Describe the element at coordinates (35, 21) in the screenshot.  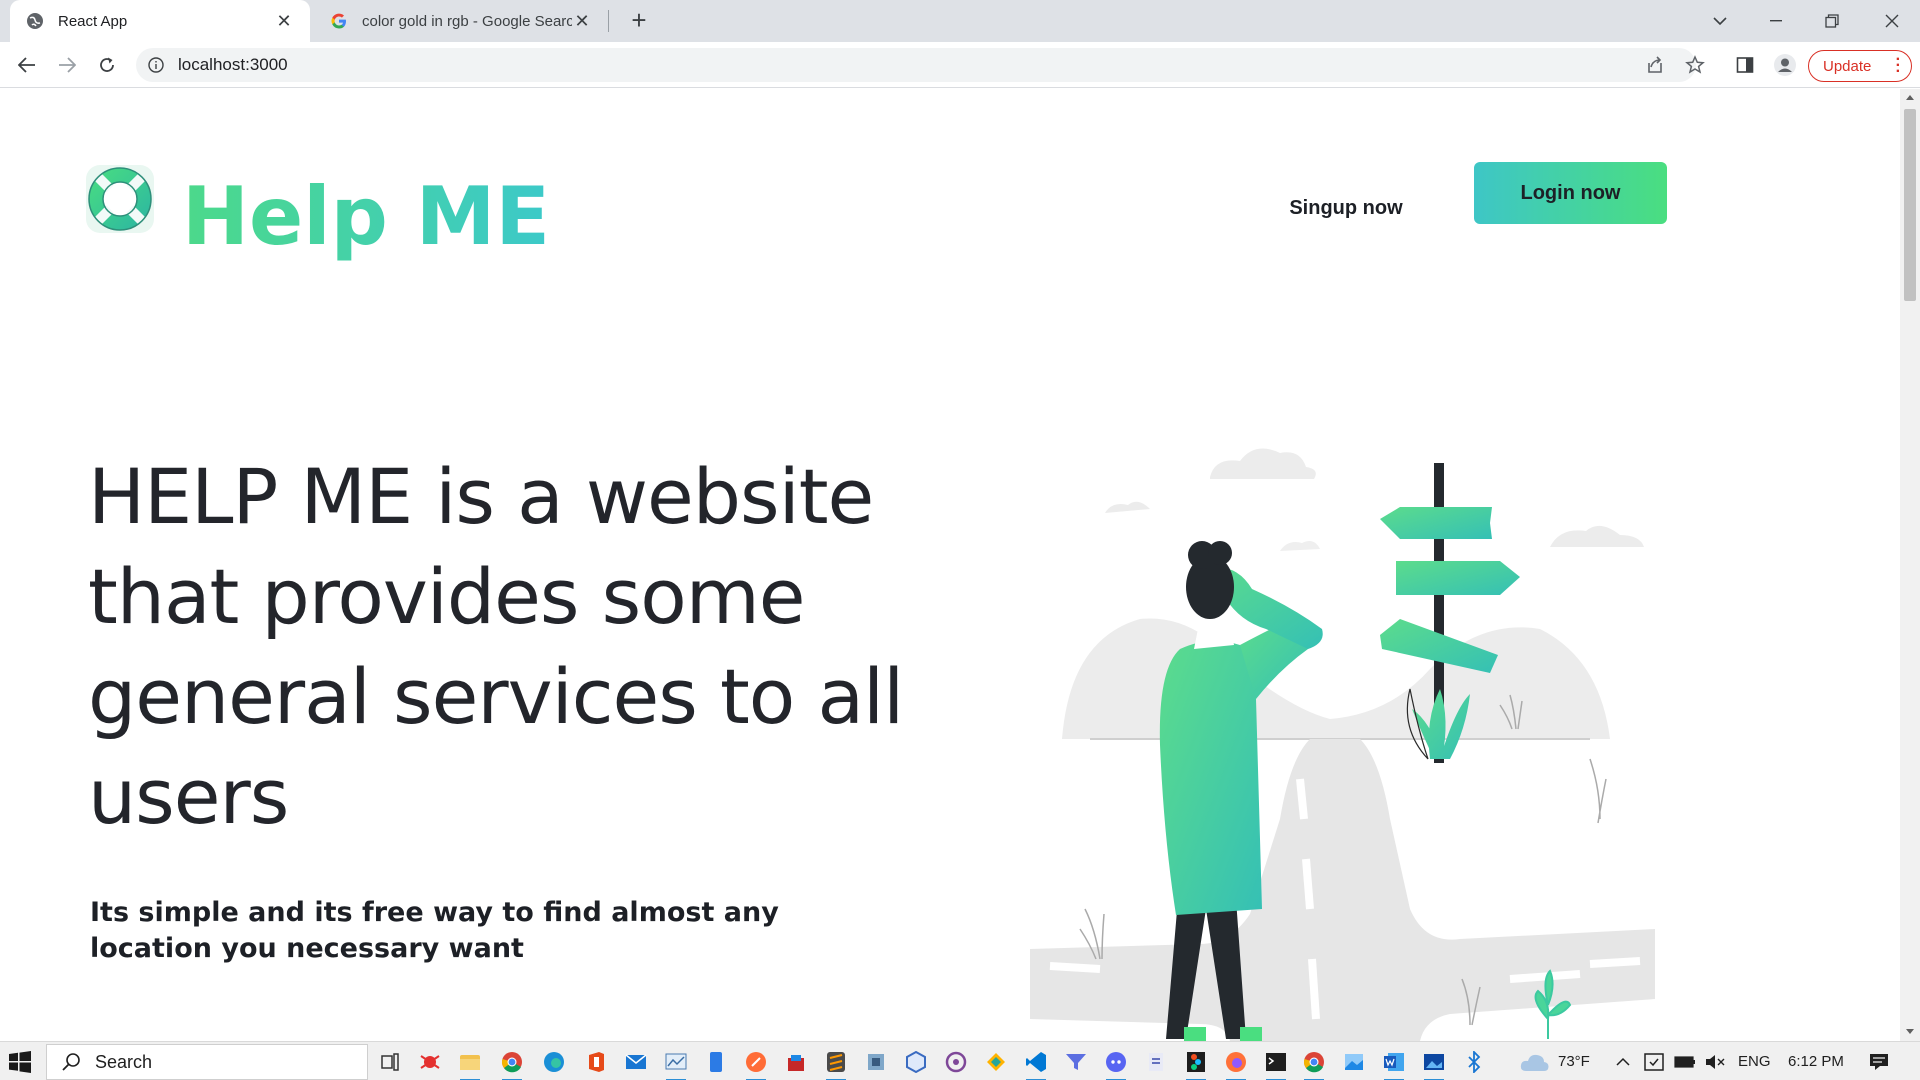
I see `globe-icon` at that location.